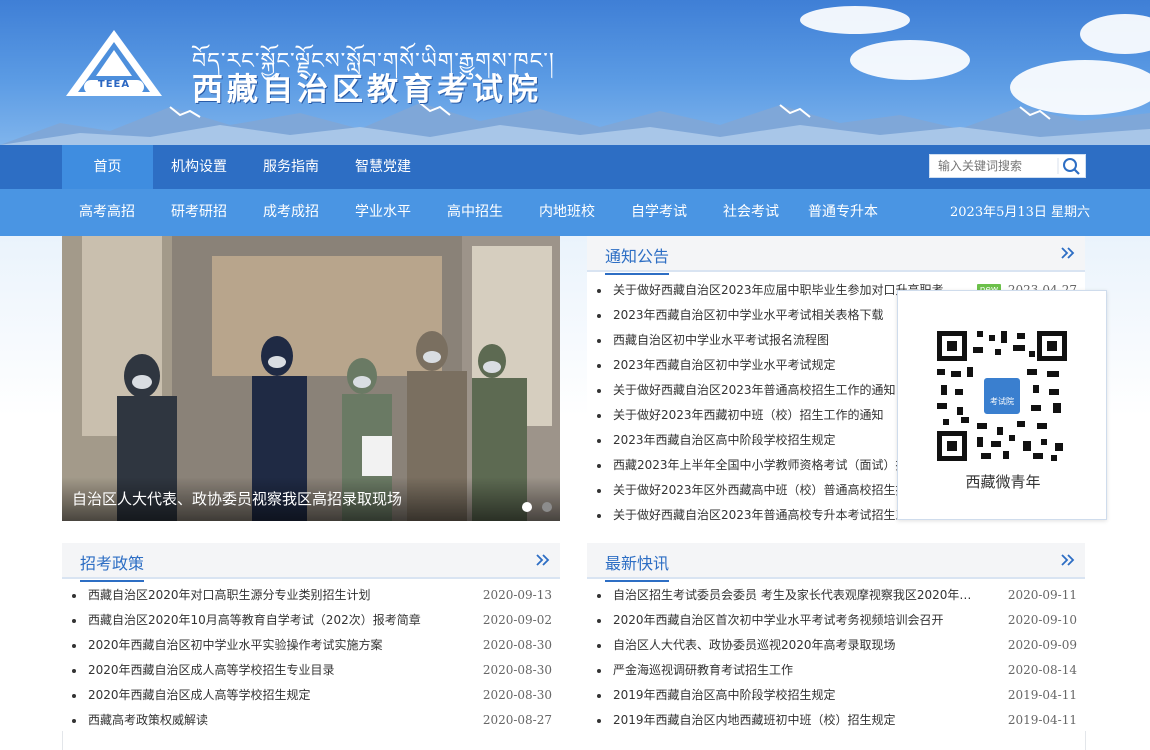 The image size is (1150, 750). I want to click on policy-panel-header: 招考政策, so click(311, 562).